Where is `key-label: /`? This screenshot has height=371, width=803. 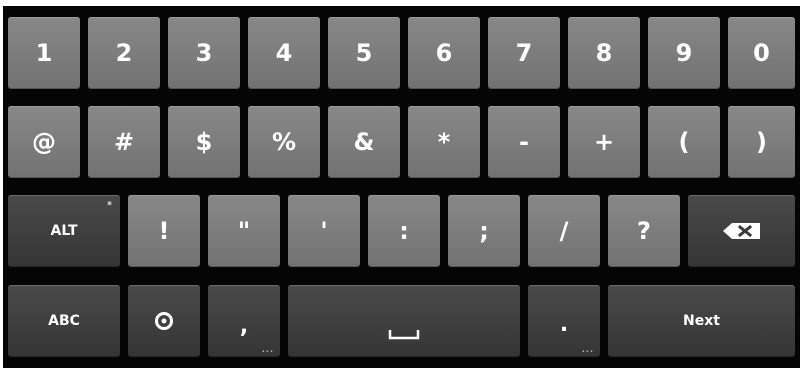
key-label: / is located at coordinates (564, 231).